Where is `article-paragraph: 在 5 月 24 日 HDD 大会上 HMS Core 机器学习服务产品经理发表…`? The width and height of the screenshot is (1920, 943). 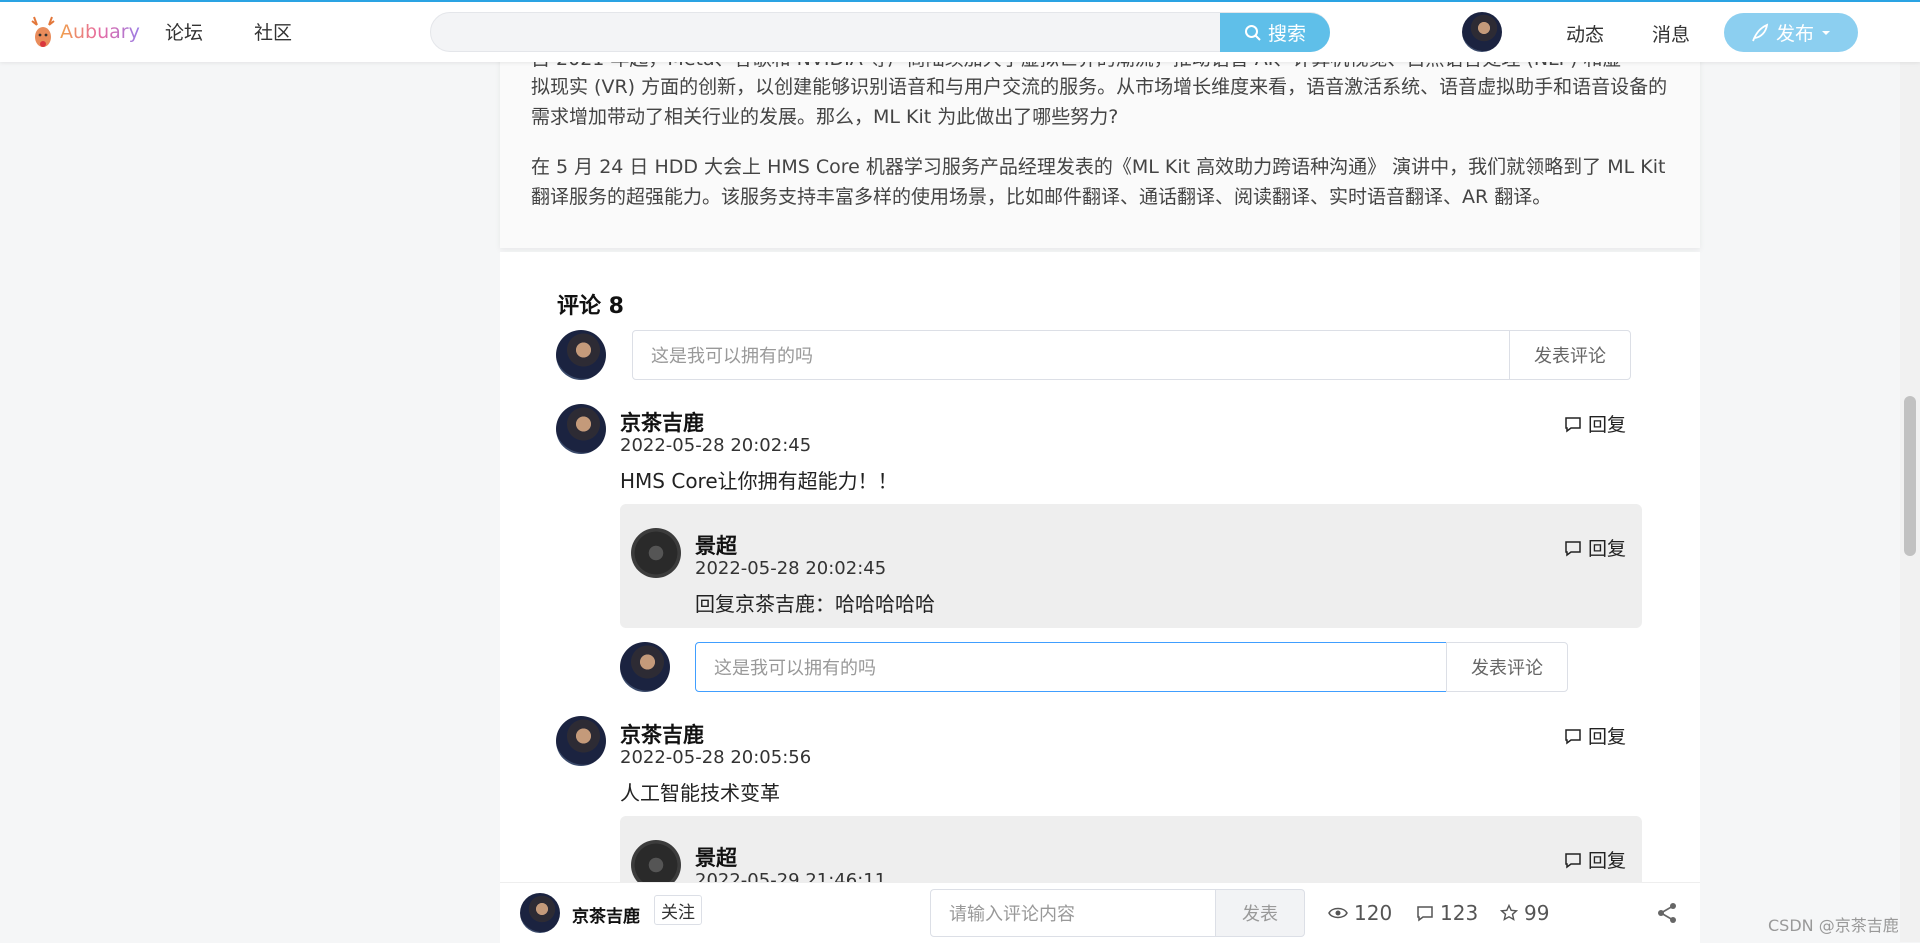 article-paragraph: 在 5 月 24 日 HDD 大会上 HMS Core 机器学习服务产品经理发表… is located at coordinates (1098, 182).